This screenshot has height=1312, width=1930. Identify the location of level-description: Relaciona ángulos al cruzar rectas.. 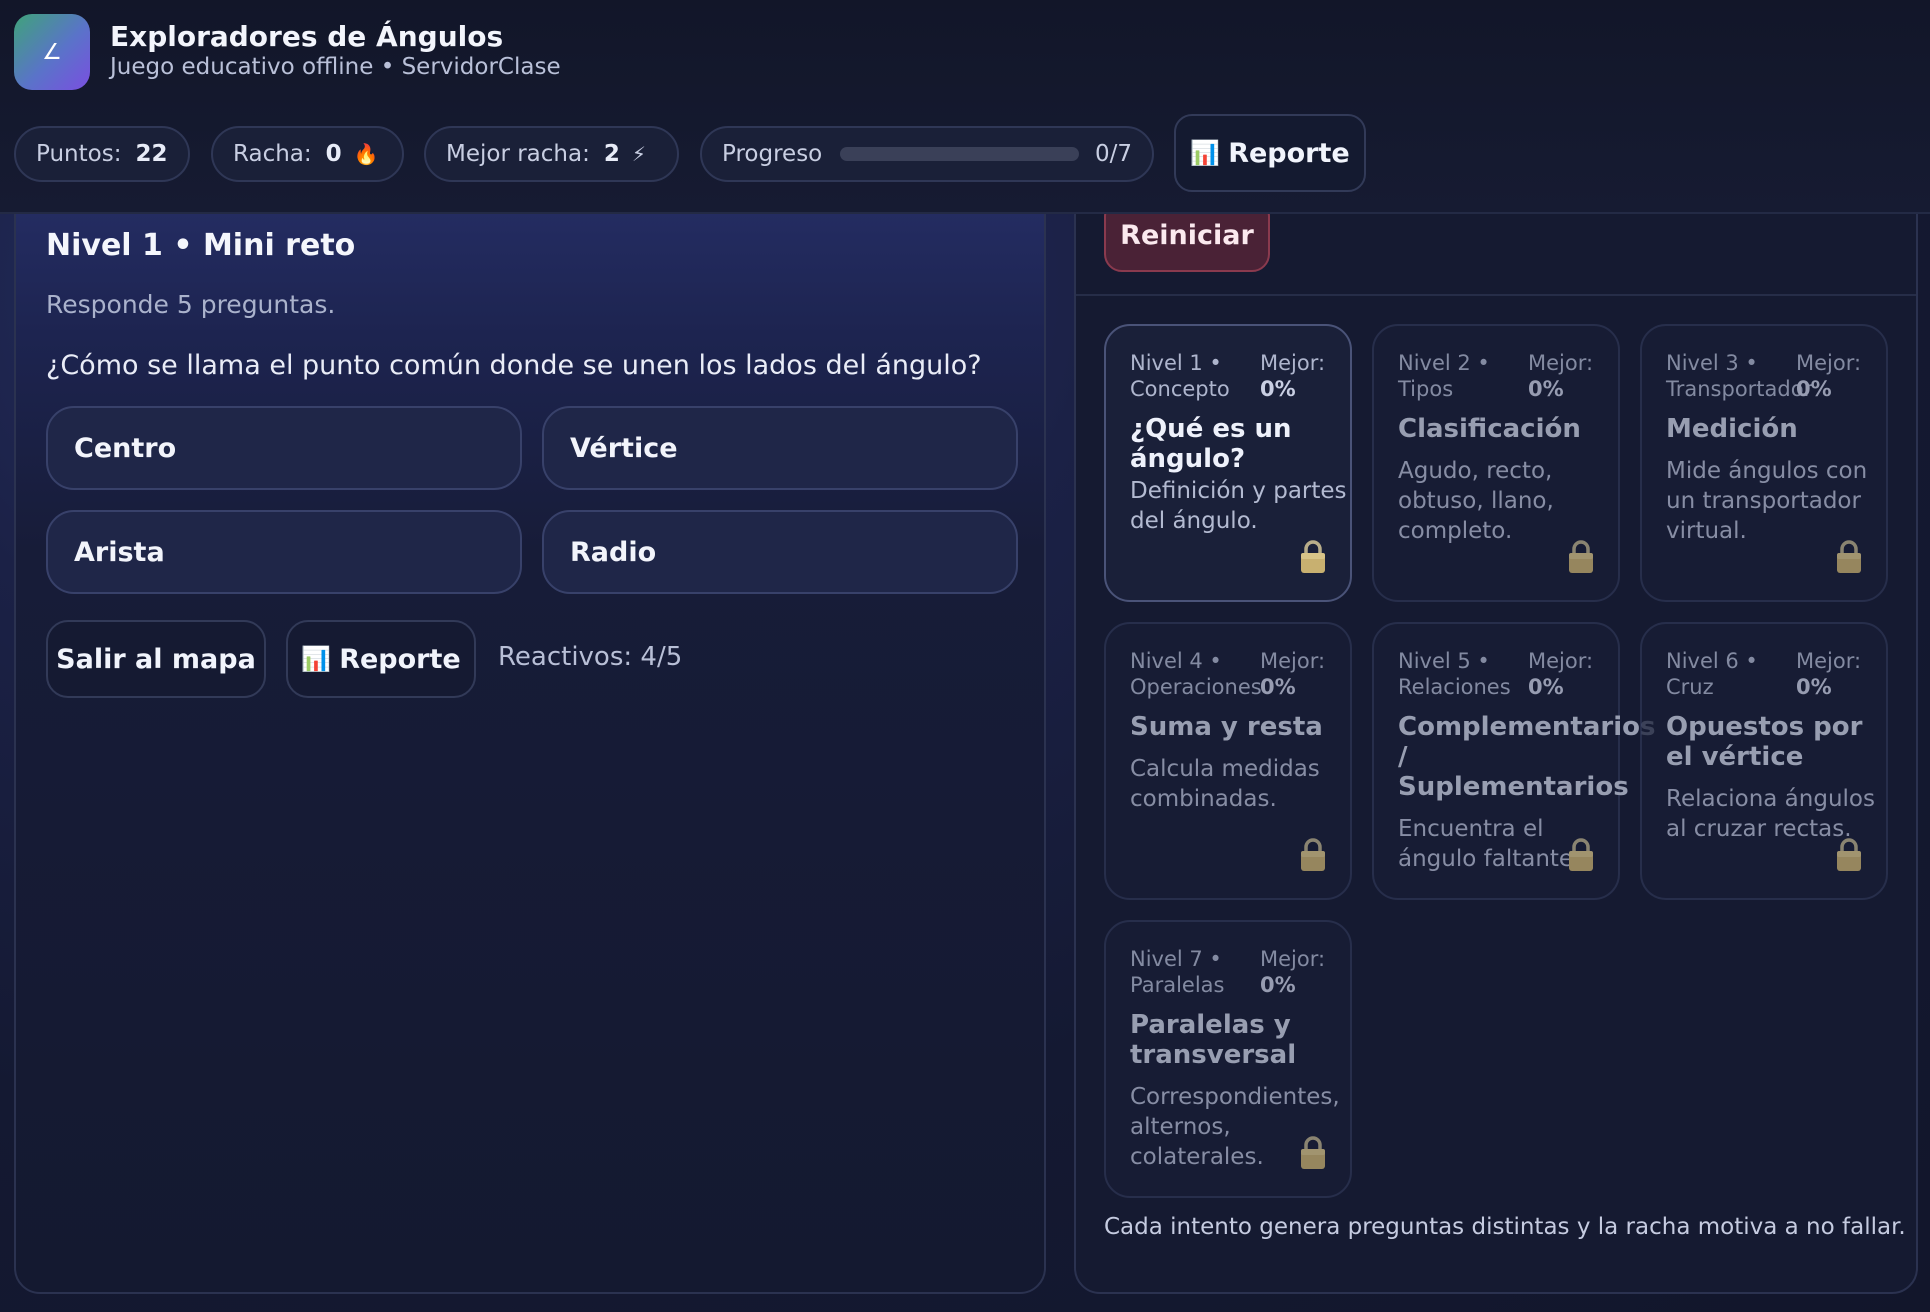
(1770, 814).